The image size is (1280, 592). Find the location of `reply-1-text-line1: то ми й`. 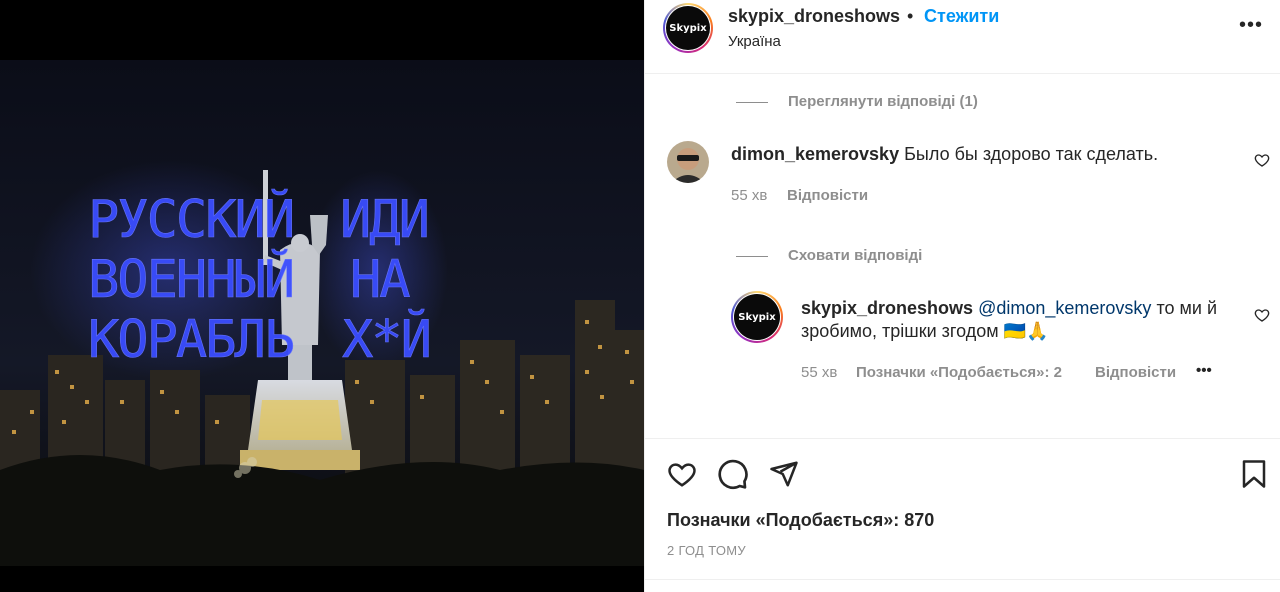

reply-1-text-line1: то ми й is located at coordinates (1186, 308).